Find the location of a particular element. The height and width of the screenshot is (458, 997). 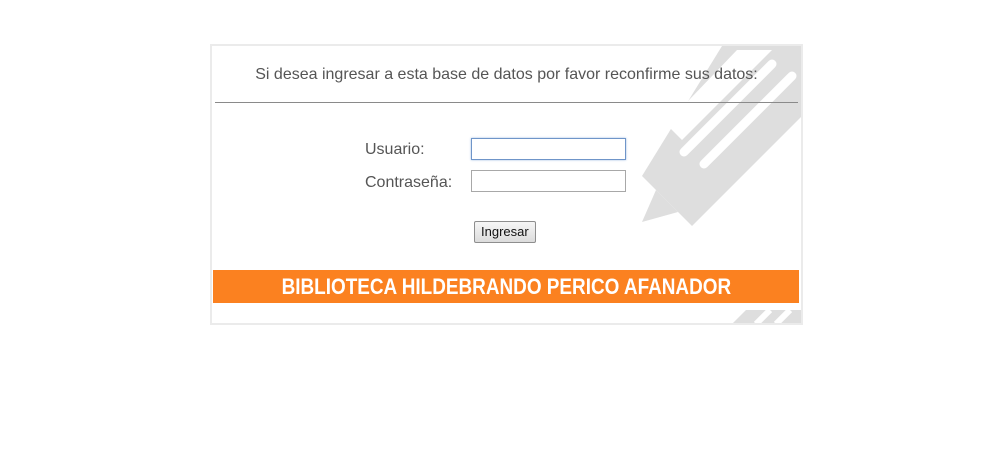

library-banner: BIBLIOTECA HILDEBRANDO PERICO AFANADOR is located at coordinates (506, 286).